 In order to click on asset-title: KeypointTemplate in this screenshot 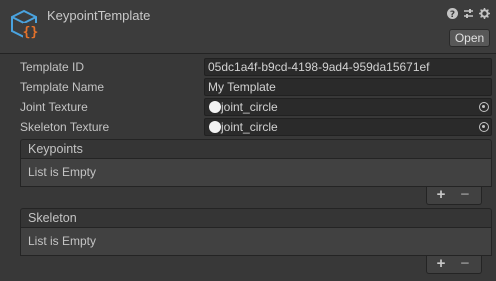, I will do `click(99, 15)`.